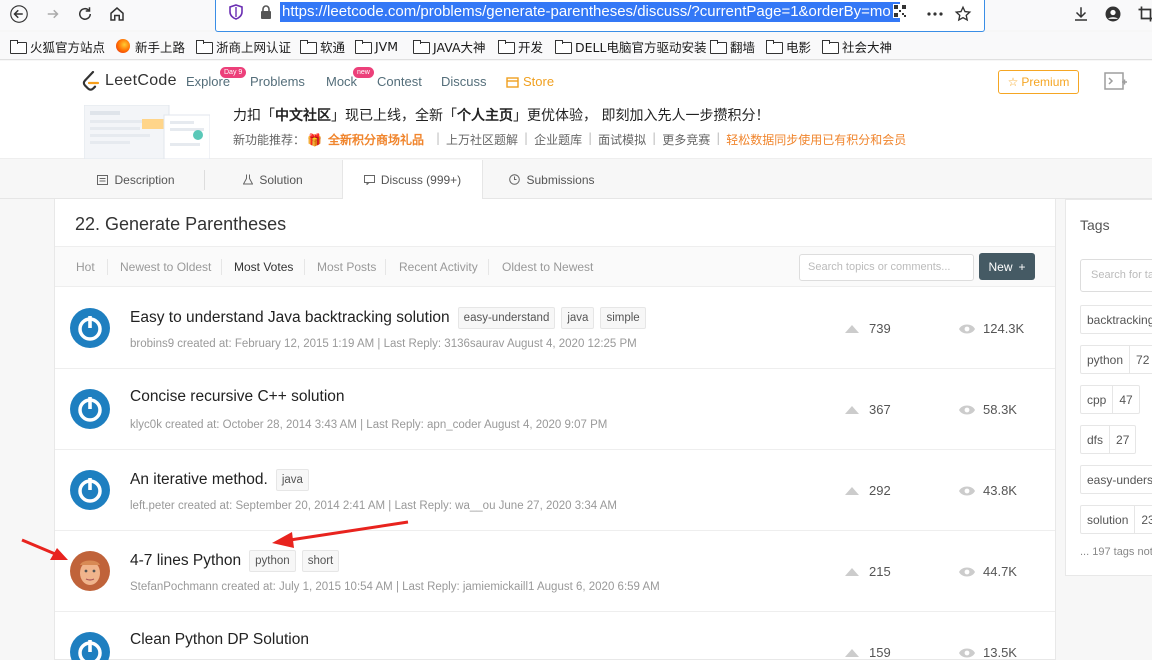  Describe the element at coordinates (117, 14) in the screenshot. I see `home-button` at that location.